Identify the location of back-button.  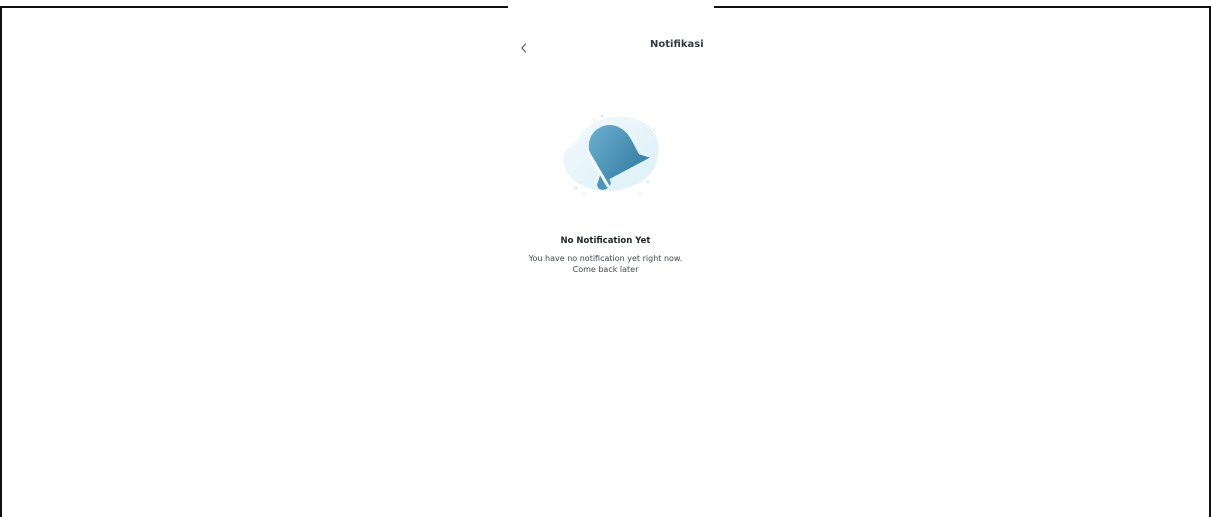
(524, 48).